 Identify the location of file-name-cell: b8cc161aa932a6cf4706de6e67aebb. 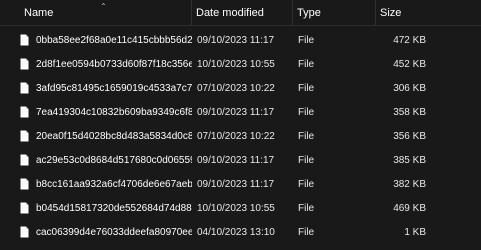
(96, 184).